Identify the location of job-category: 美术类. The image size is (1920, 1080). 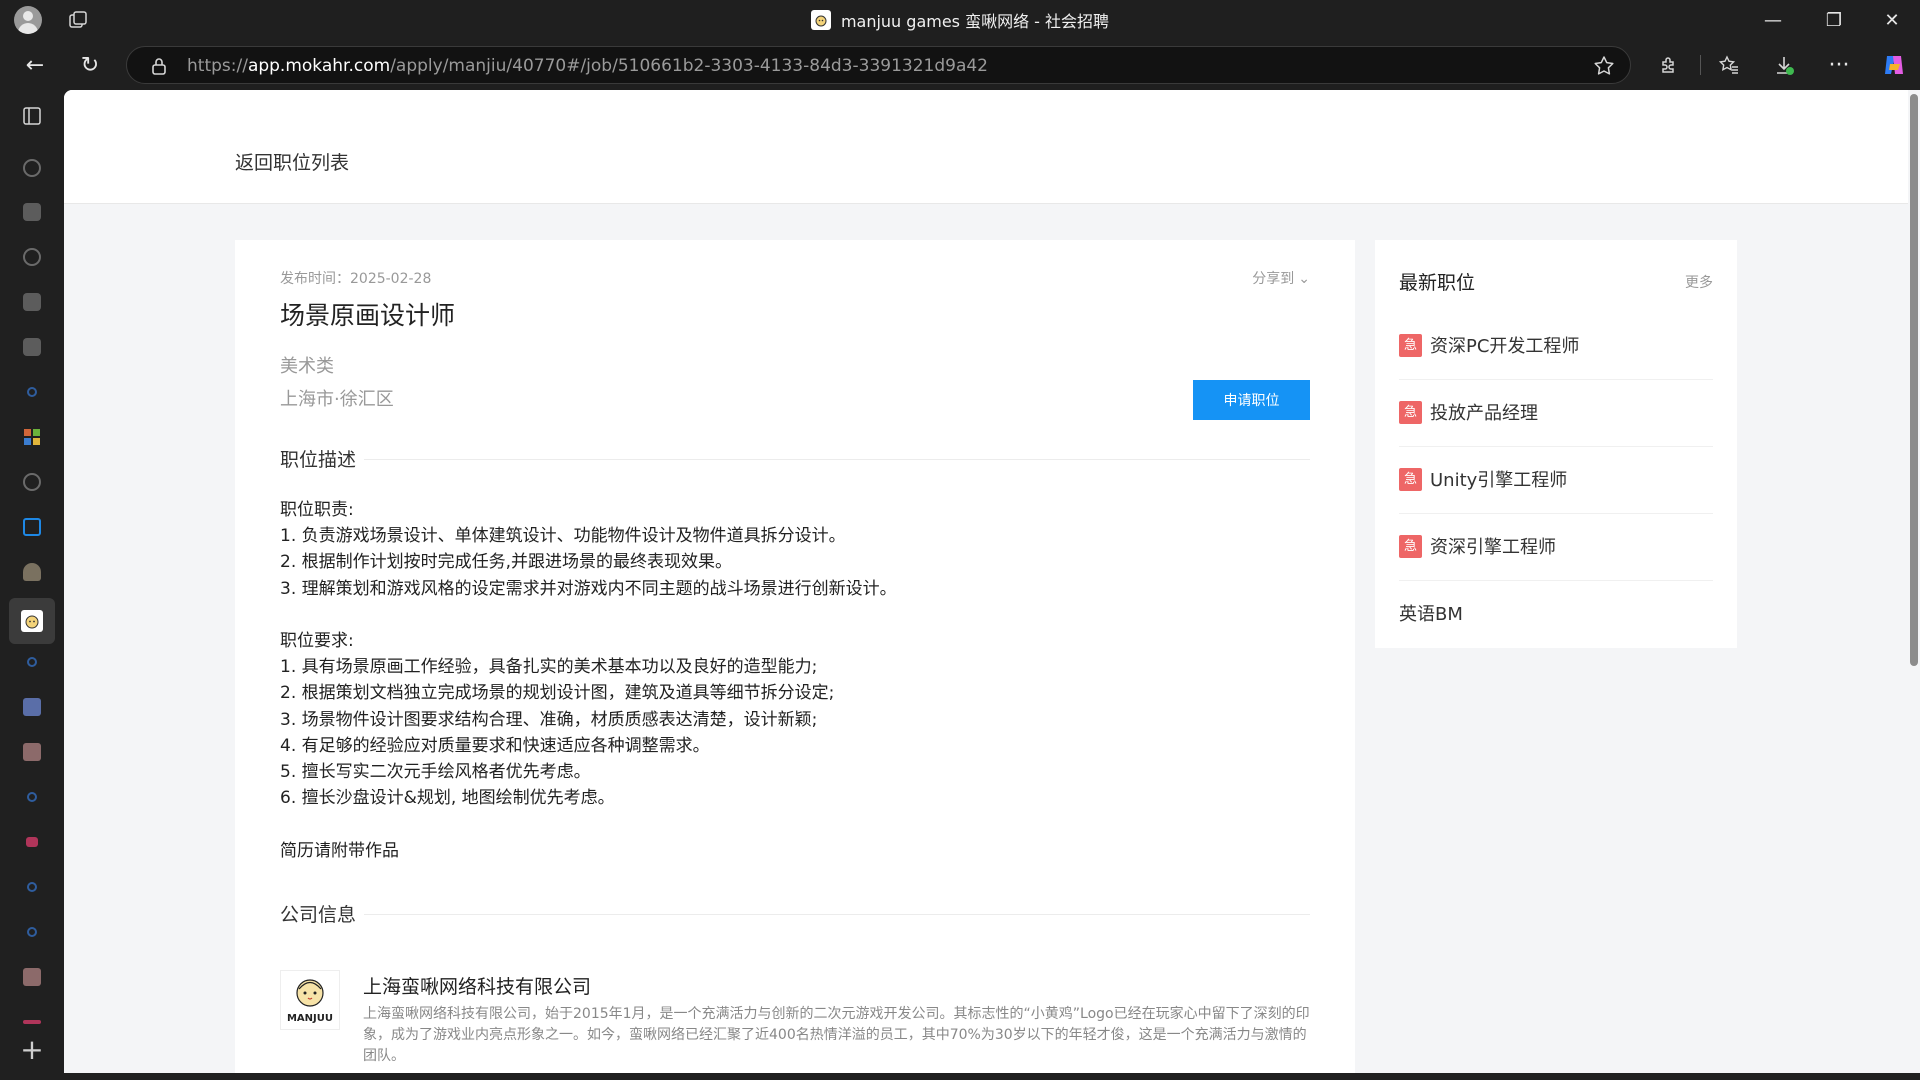
(307, 366).